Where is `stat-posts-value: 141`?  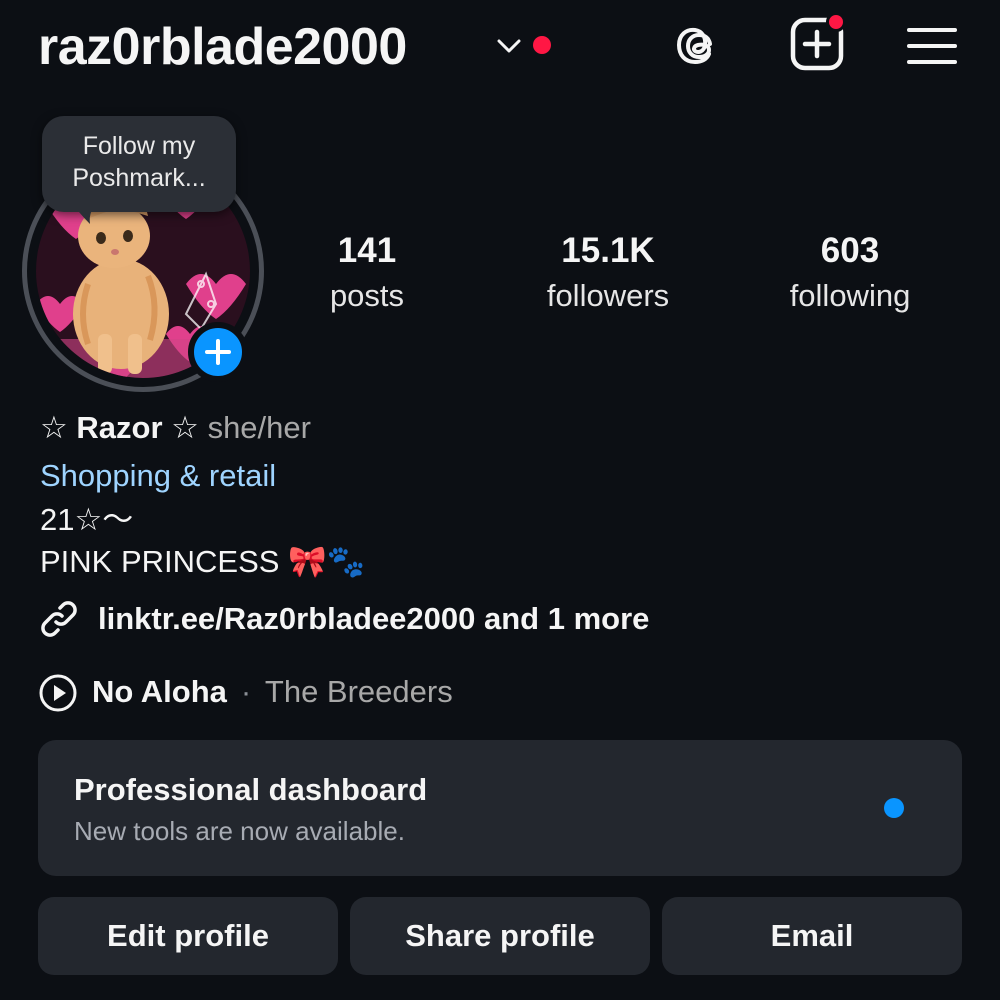
stat-posts-value: 141 is located at coordinates (367, 250).